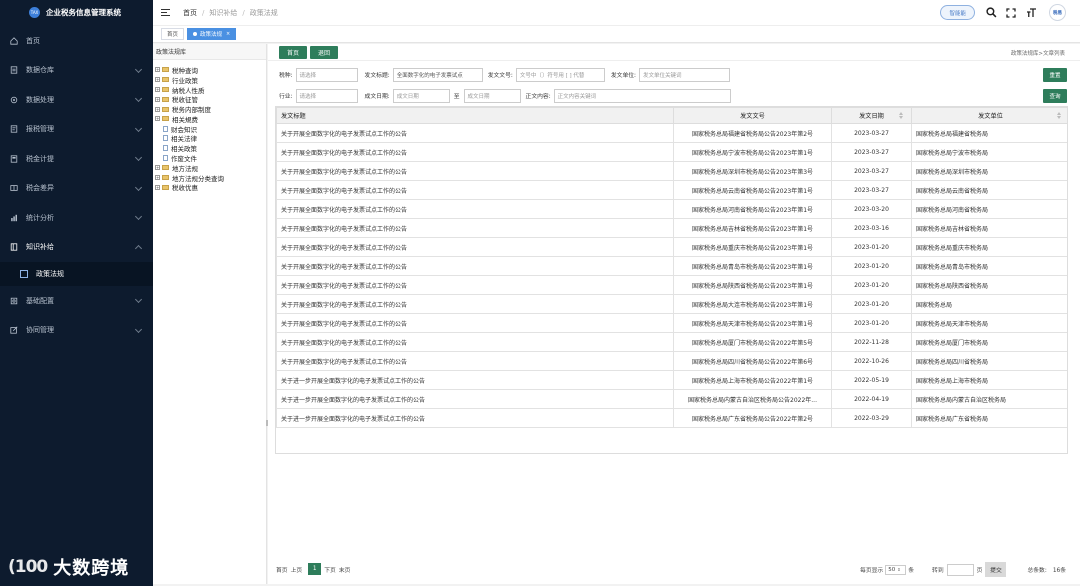 The image size is (1080, 586). I want to click on title-input: 全面数字化的电子发票试点, so click(437, 74).